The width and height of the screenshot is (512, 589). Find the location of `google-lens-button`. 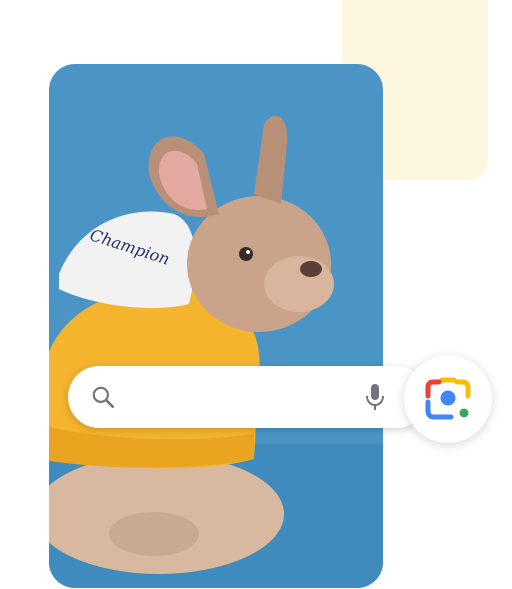

google-lens-button is located at coordinates (448, 399).